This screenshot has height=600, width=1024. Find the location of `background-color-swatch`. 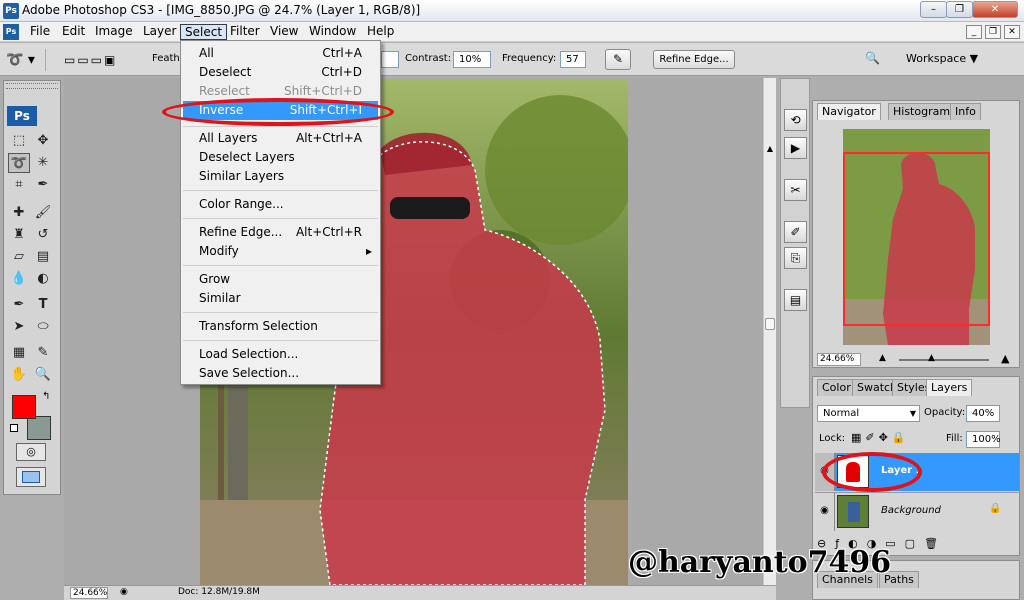

background-color-swatch is located at coordinates (39, 428).